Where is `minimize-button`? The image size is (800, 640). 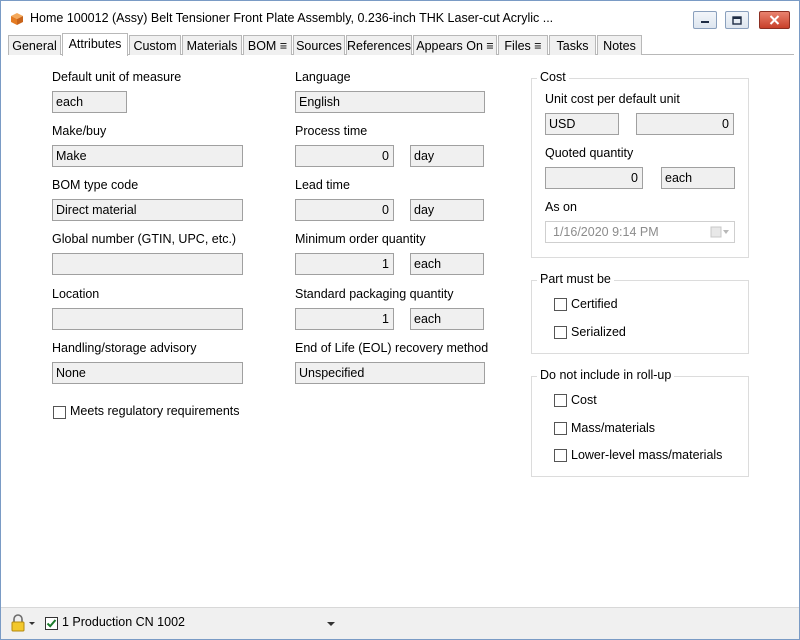
minimize-button is located at coordinates (705, 20).